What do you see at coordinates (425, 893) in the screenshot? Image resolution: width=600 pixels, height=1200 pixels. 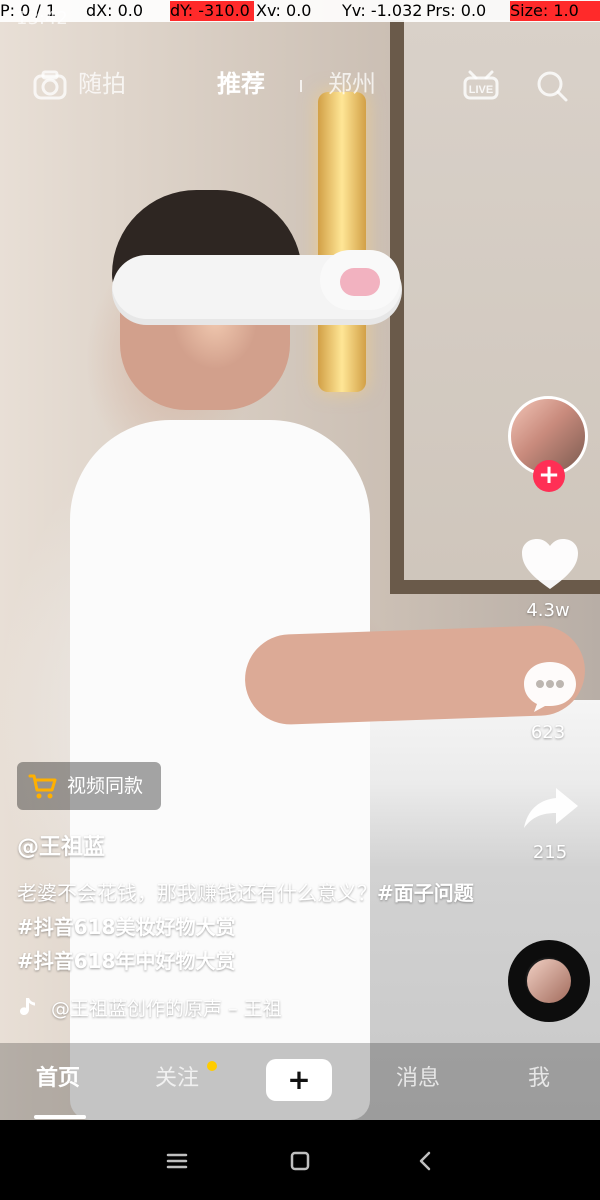 I see `hashtag: #面子问题` at bounding box center [425, 893].